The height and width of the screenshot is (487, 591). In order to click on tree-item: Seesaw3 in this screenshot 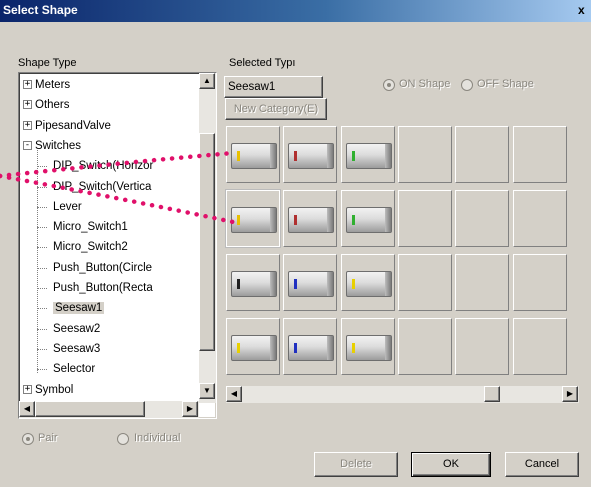, I will do `click(76, 349)`.